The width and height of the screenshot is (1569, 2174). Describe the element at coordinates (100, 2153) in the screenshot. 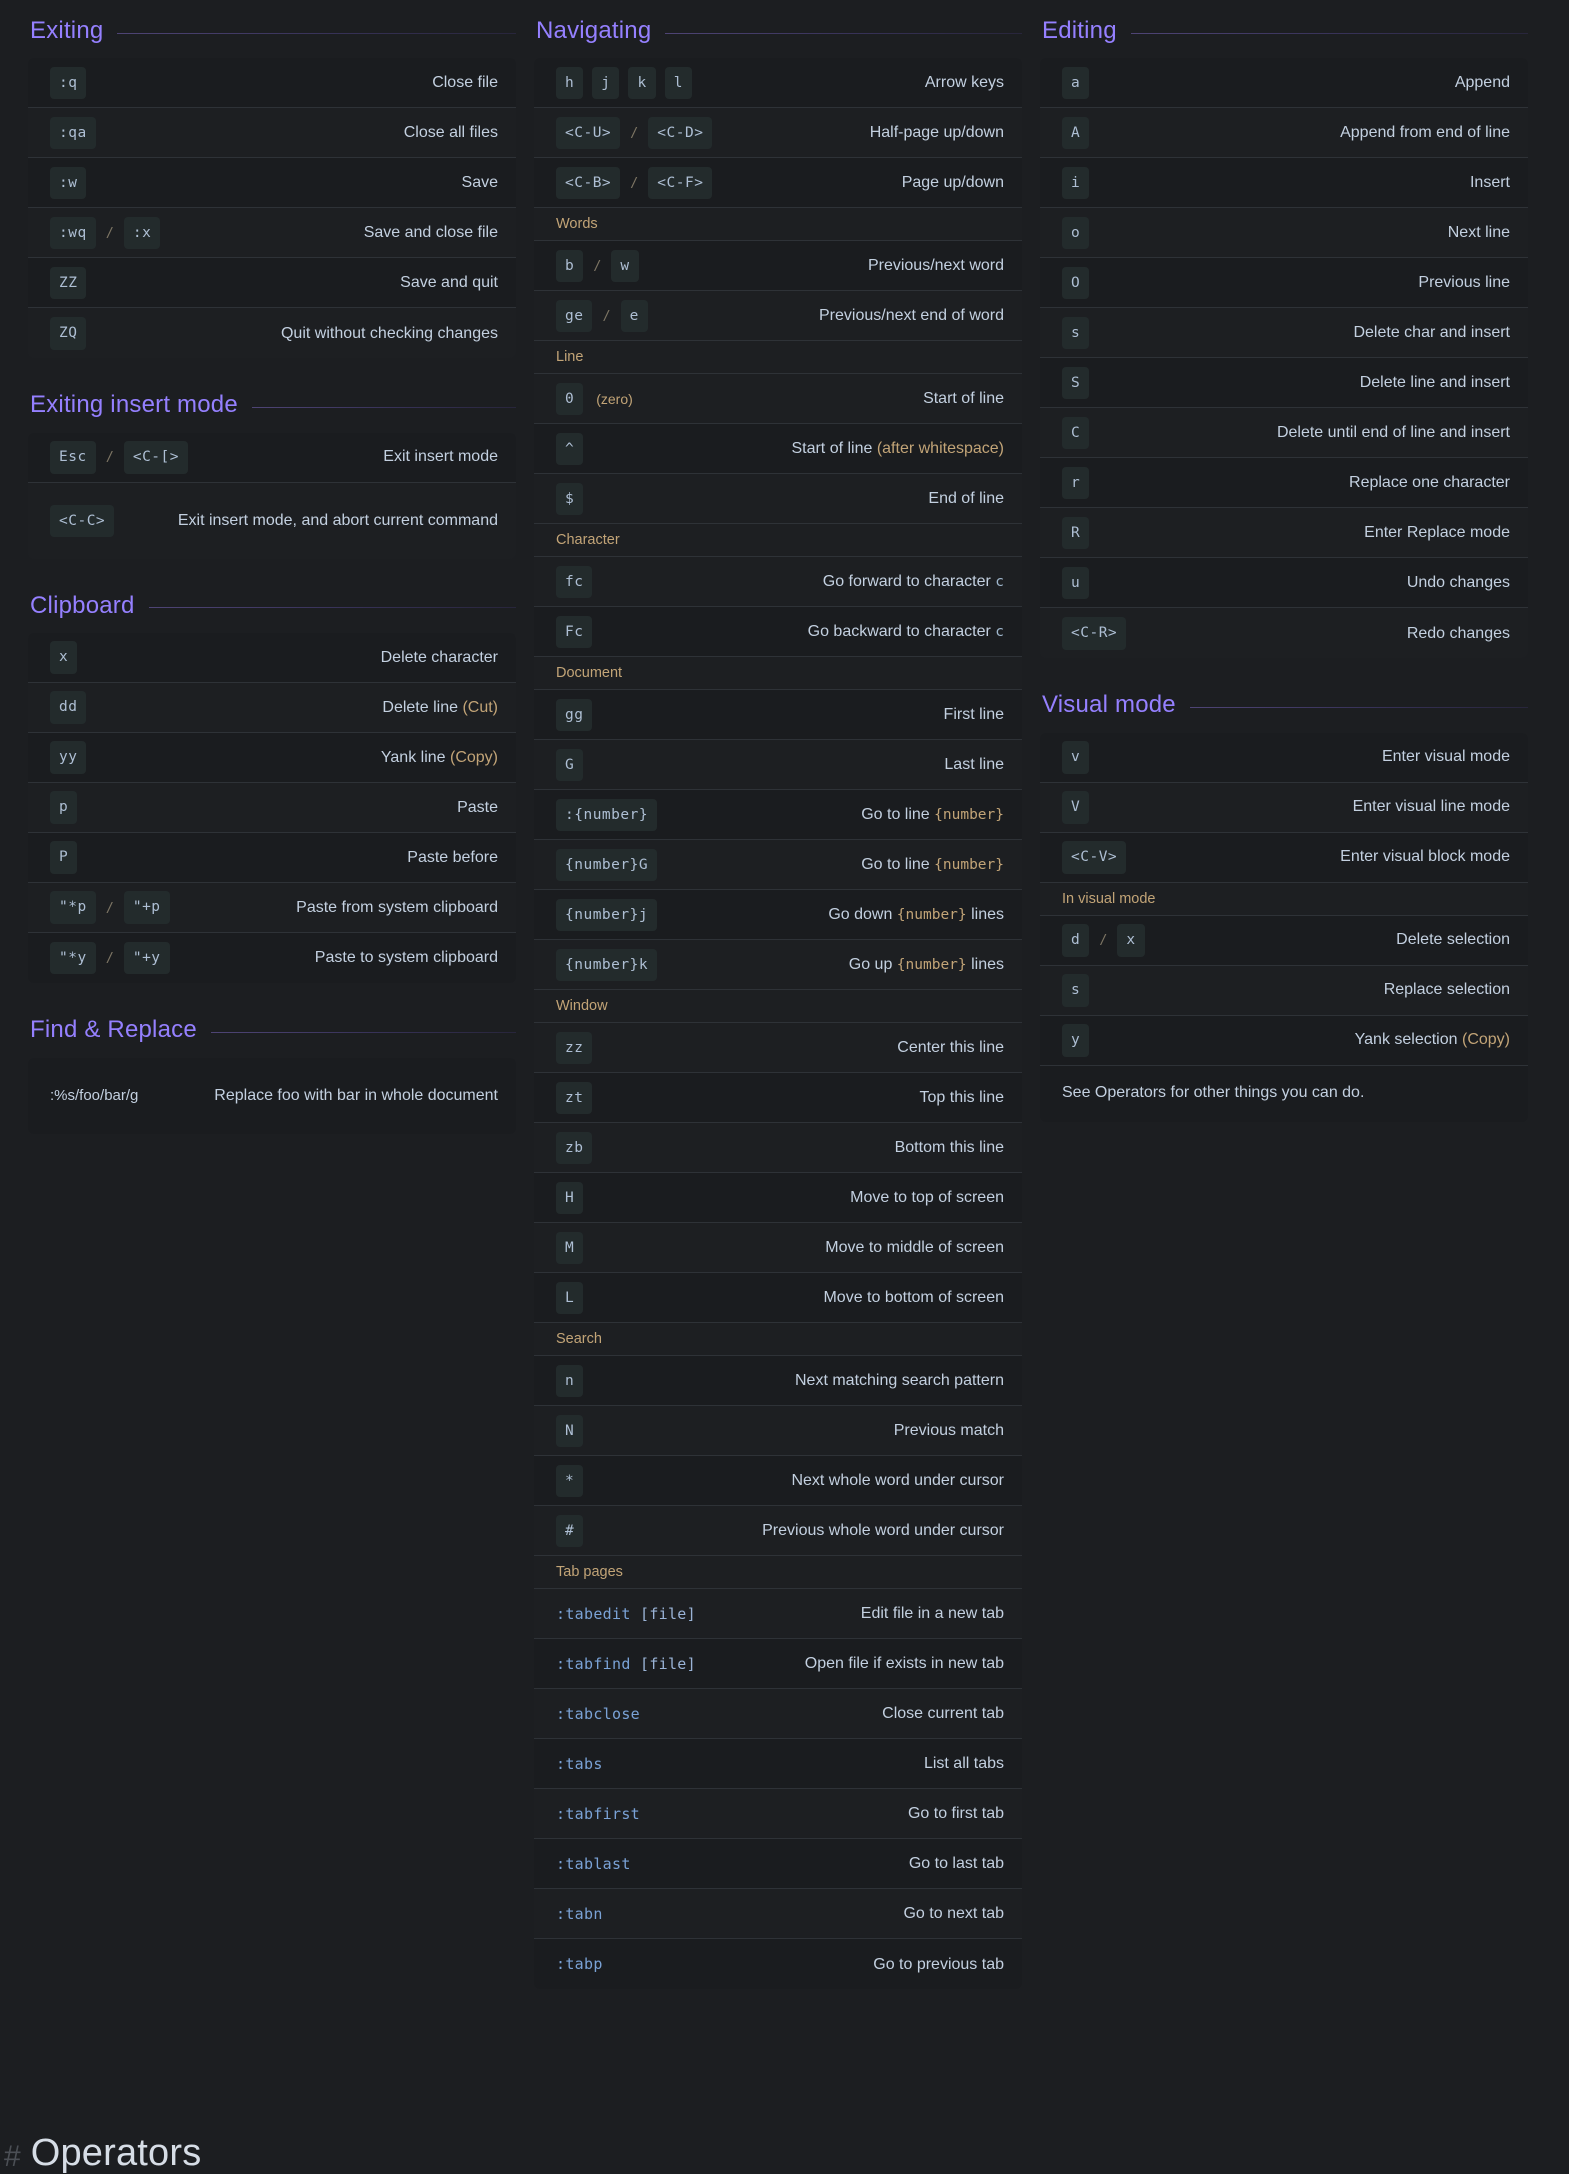

I see `bottom-heading: # Operators` at that location.